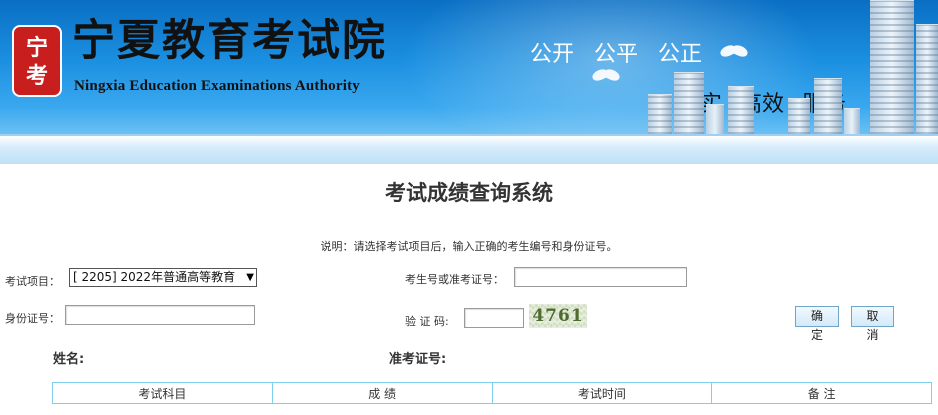  I want to click on column-header-subject: 考试科目, so click(162, 393).